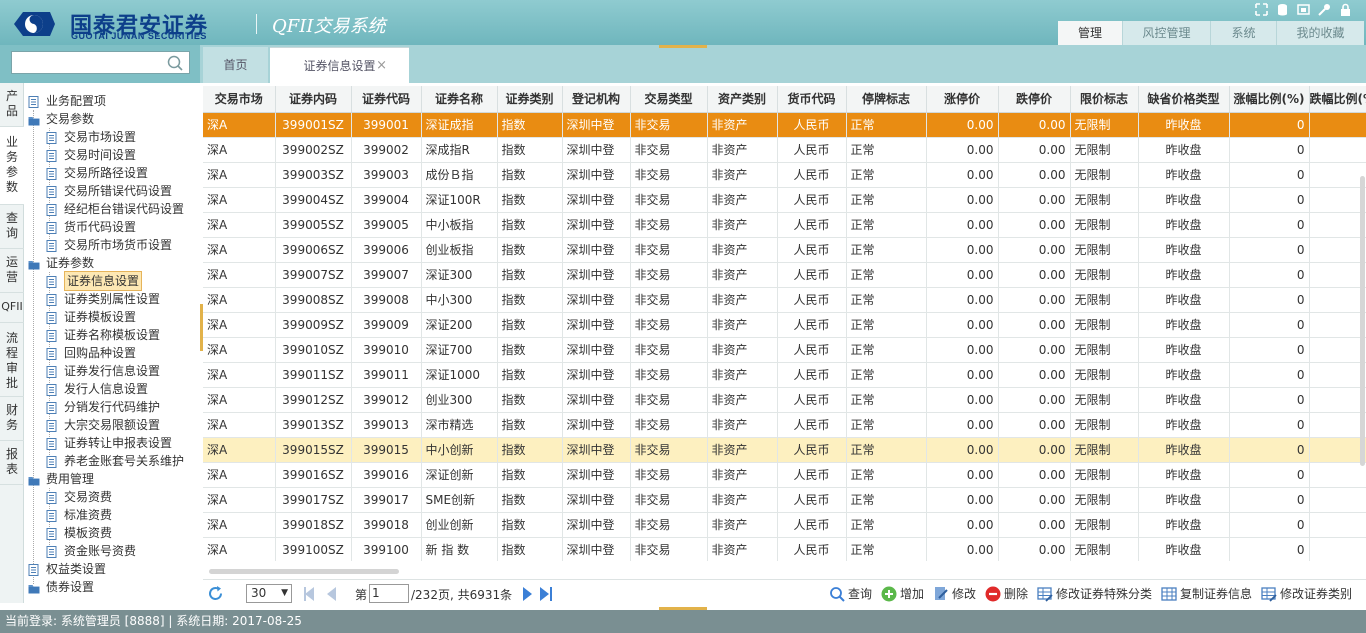 The width and height of the screenshot is (1366, 633). I want to click on window-icon, so click(1303, 9).